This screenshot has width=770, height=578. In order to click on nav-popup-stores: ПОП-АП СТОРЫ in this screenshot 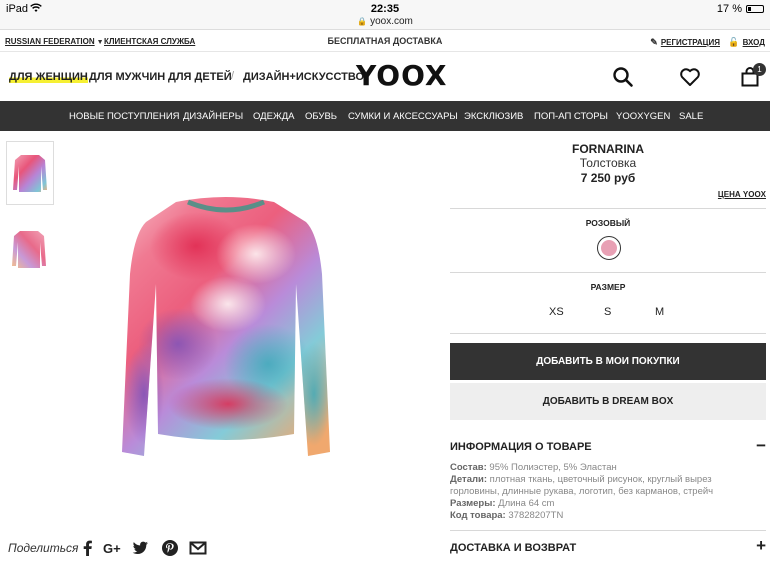, I will do `click(571, 116)`.